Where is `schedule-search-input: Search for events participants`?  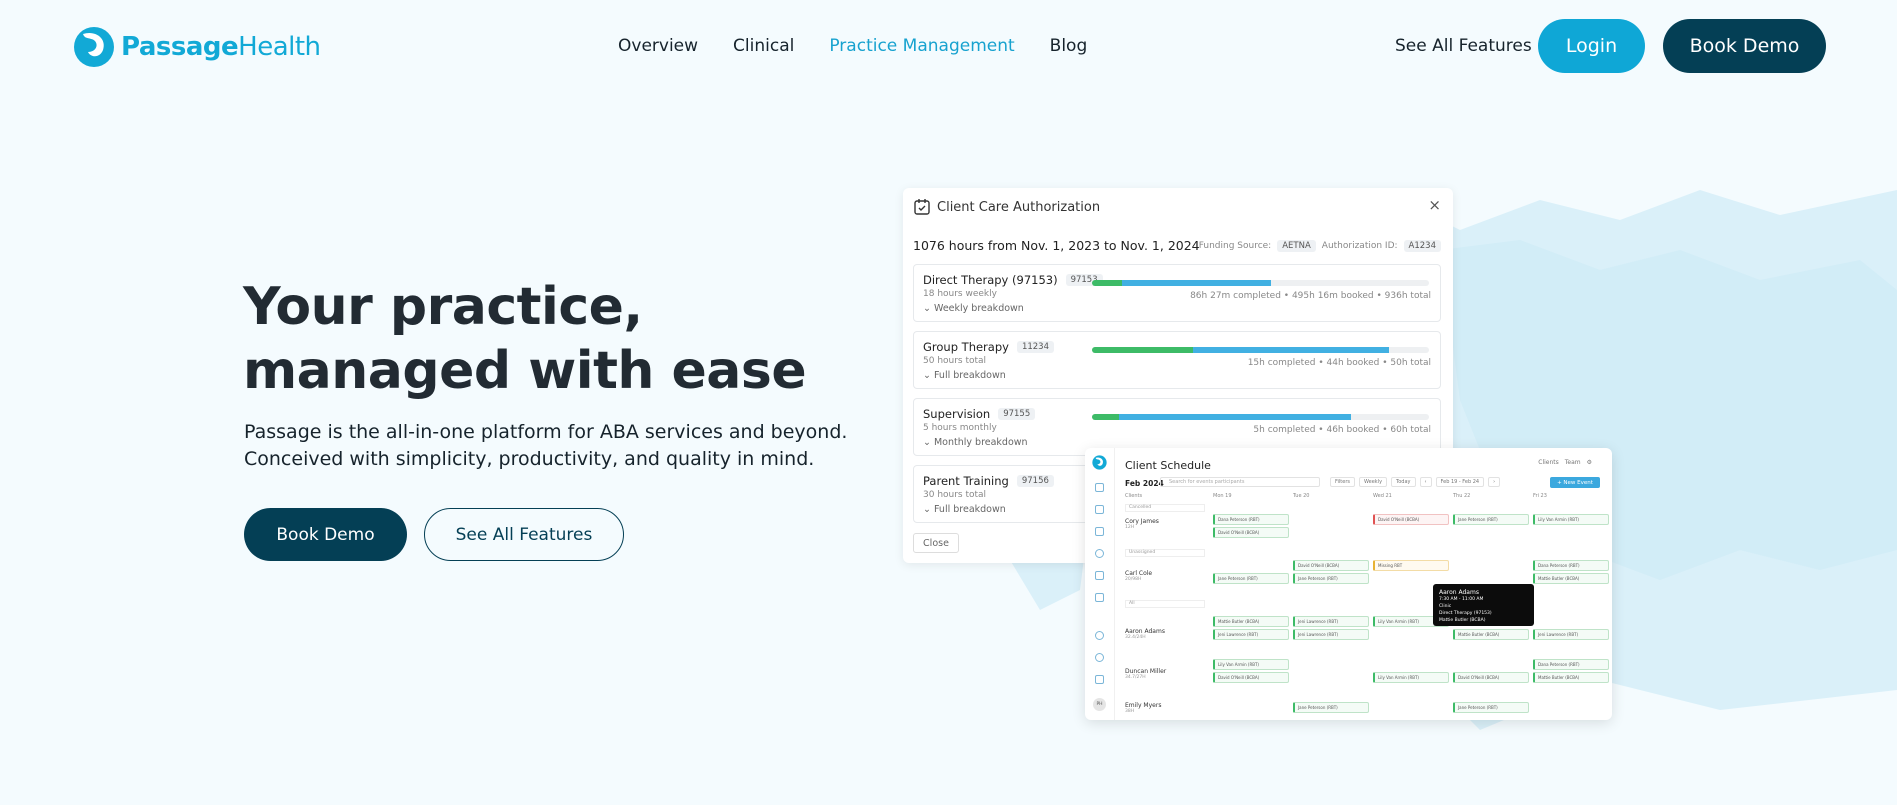
schedule-search-input: Search for events participants is located at coordinates (1240, 482).